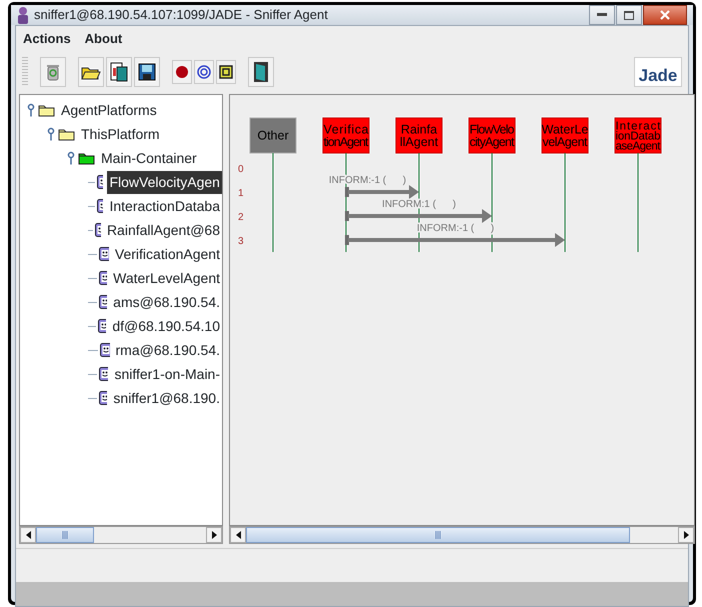 The height and width of the screenshot is (607, 702). What do you see at coordinates (658, 72) in the screenshot?
I see `jade-logo: Jade` at bounding box center [658, 72].